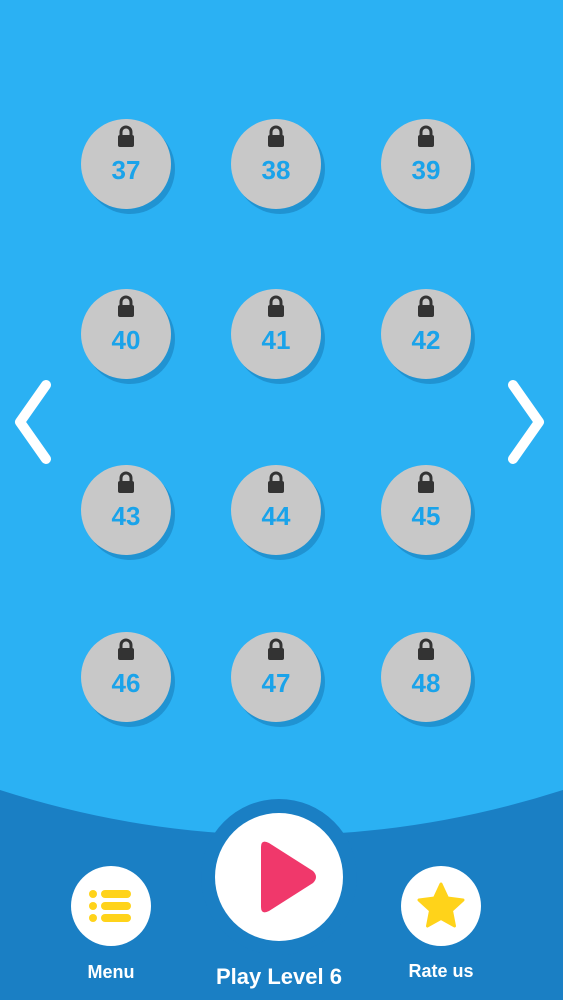  Describe the element at coordinates (276, 340) in the screenshot. I see `level-number: 41` at that location.